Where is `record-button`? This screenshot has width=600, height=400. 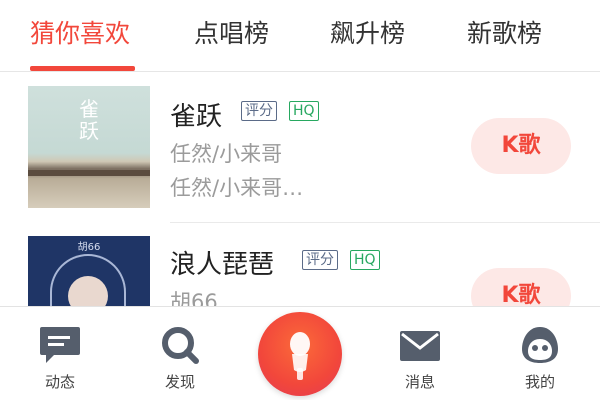 record-button is located at coordinates (300, 354).